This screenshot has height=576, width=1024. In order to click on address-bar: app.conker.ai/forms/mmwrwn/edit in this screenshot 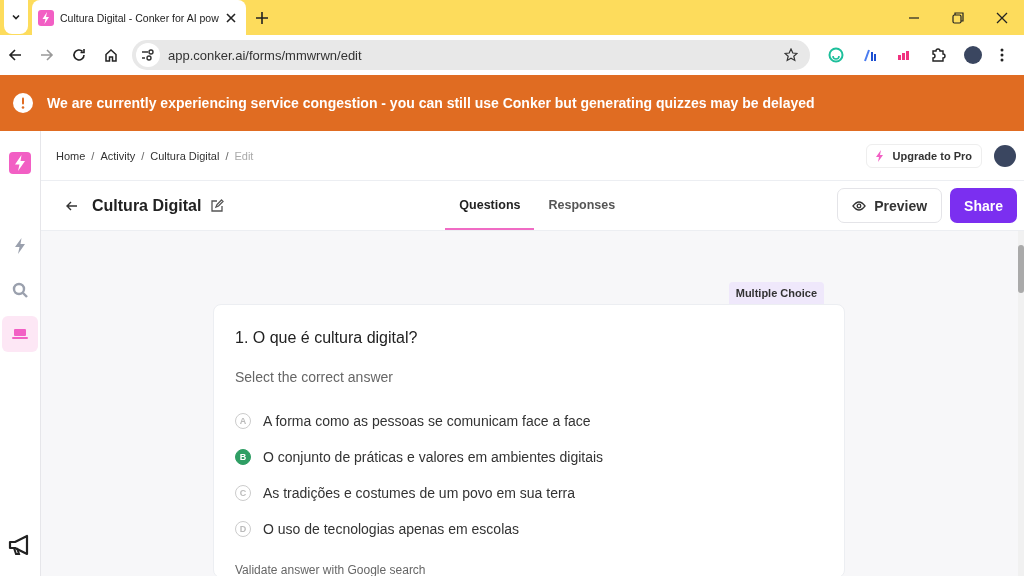, I will do `click(471, 55)`.